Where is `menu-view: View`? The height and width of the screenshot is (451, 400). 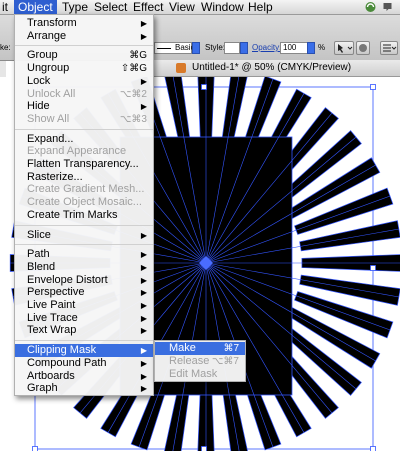 menu-view: View is located at coordinates (182, 7).